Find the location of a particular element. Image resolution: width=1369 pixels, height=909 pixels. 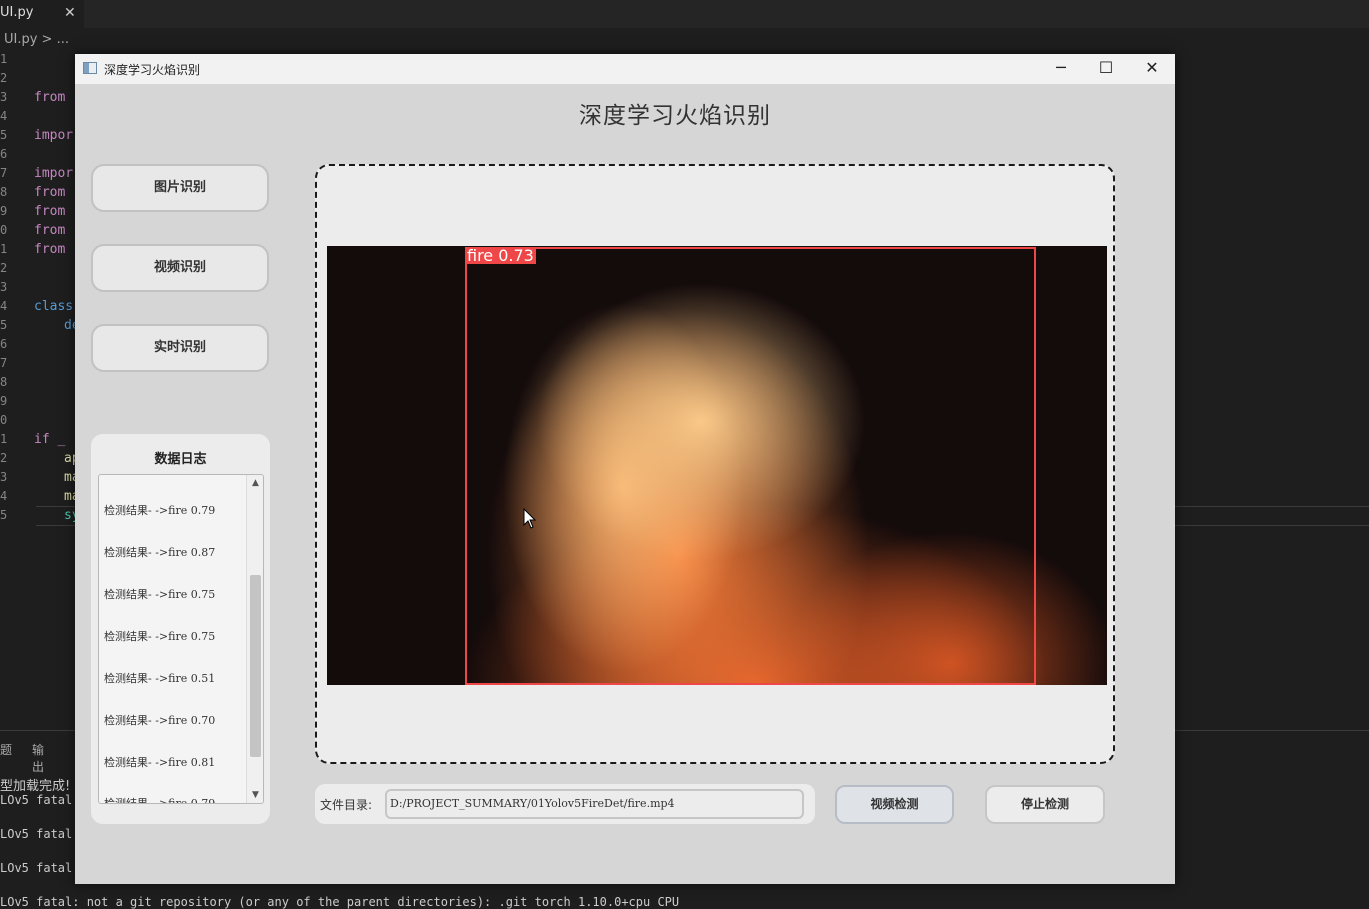

list-item: 检测结果- ->fire 0.87 is located at coordinates (160, 552).